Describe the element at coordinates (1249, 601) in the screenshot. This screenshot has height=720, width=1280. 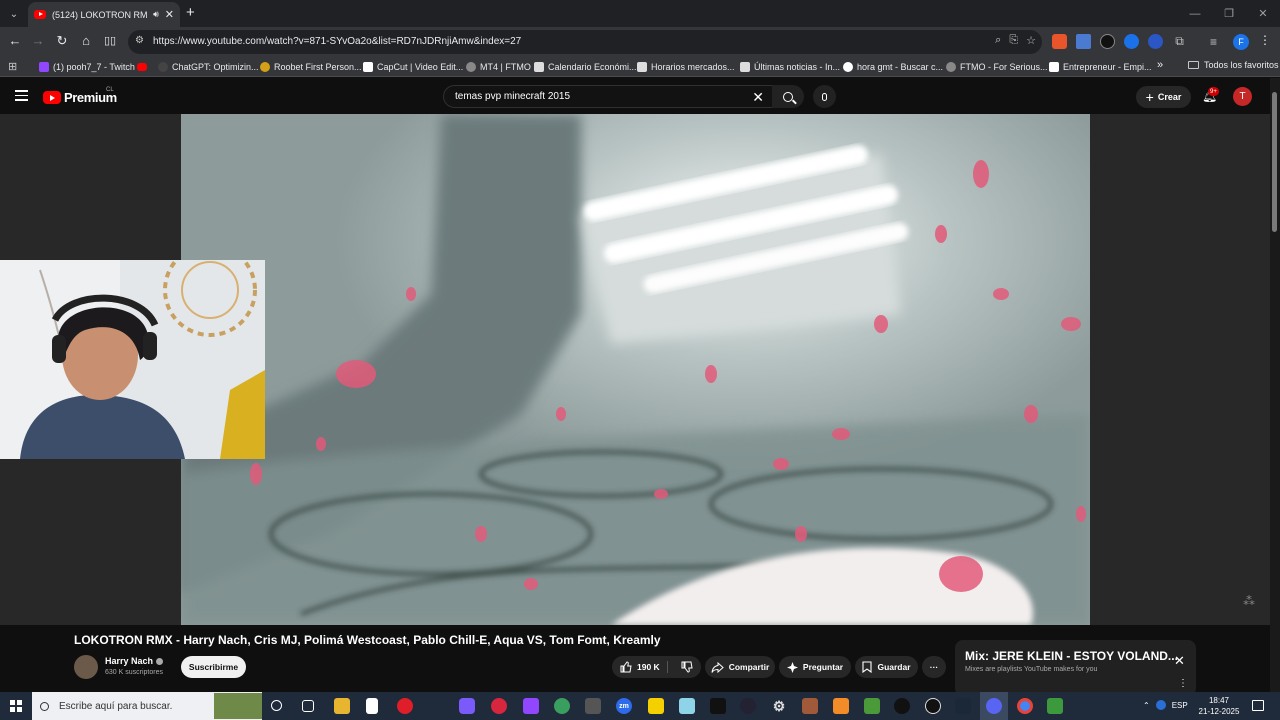
I see `ambient-mode-icon: ⁂` at that location.